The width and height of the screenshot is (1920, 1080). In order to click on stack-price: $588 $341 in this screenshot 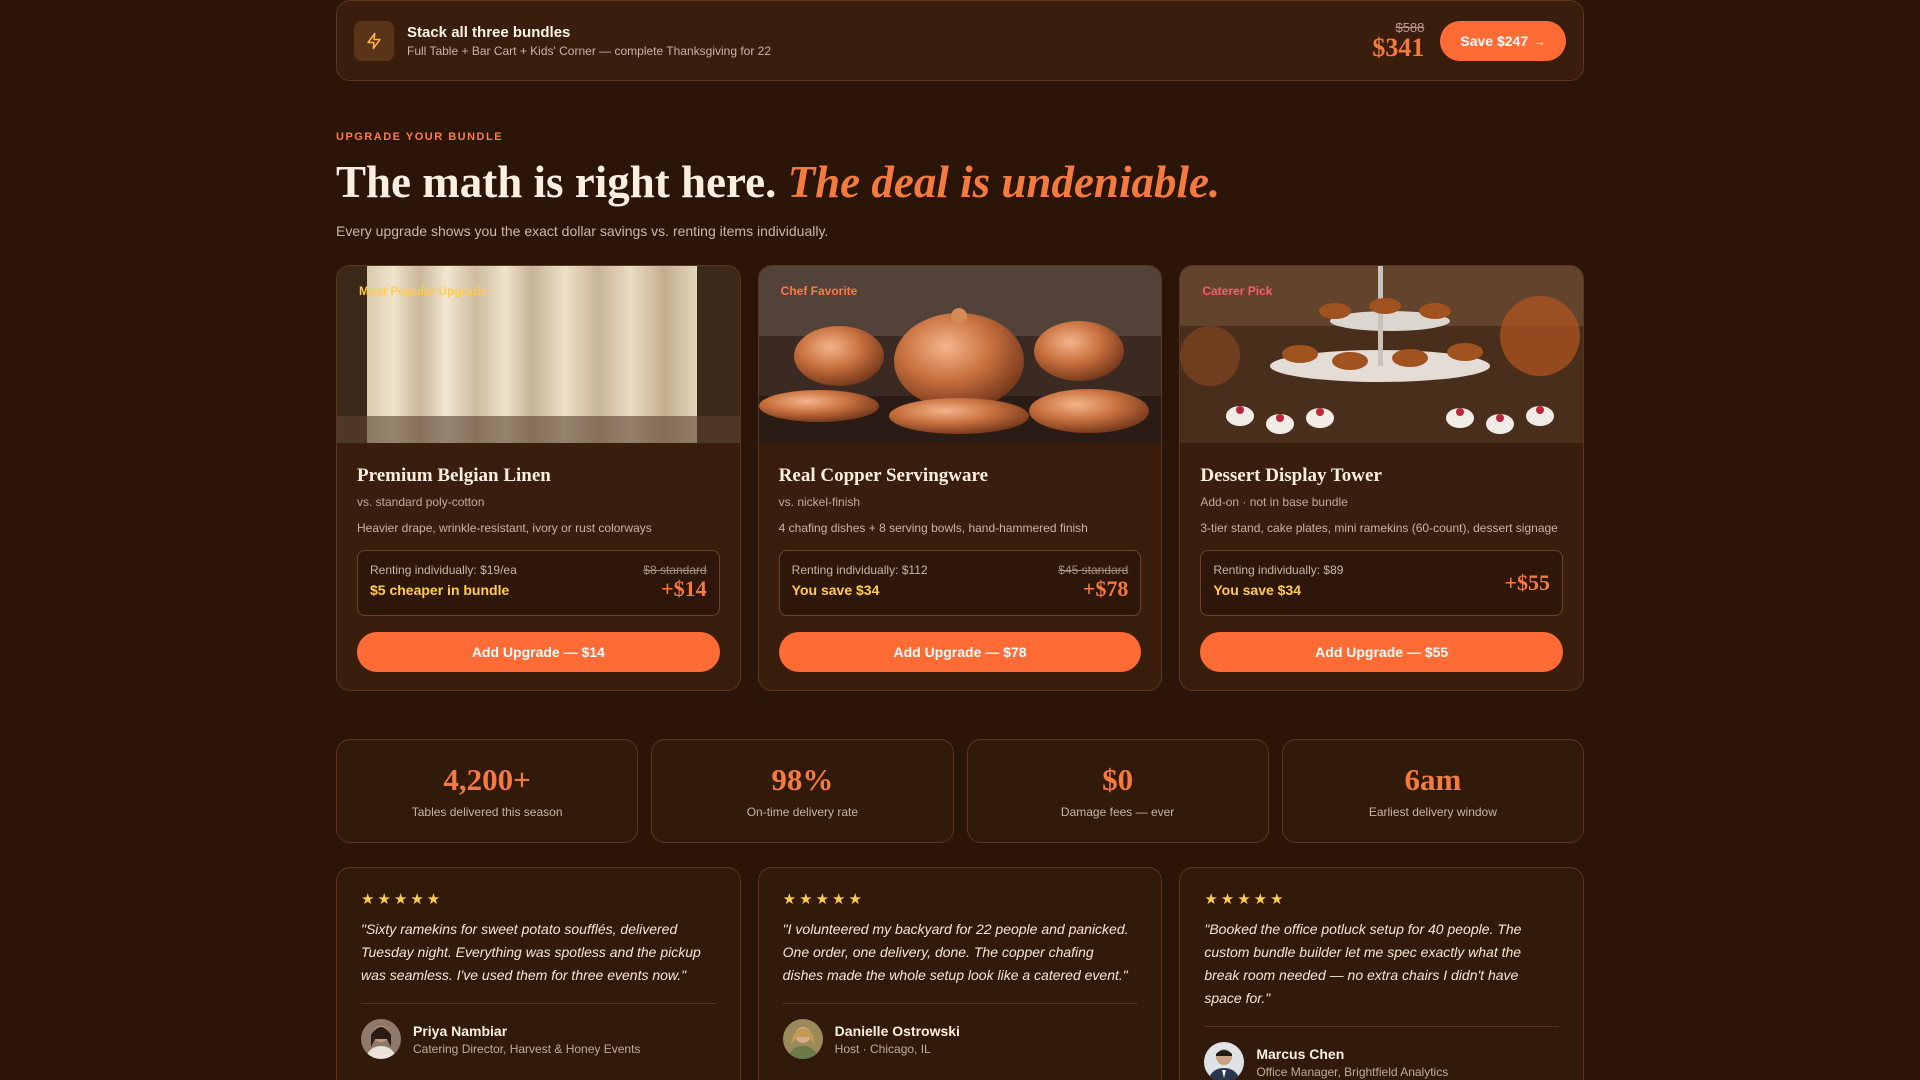, I will do `click(1398, 40)`.